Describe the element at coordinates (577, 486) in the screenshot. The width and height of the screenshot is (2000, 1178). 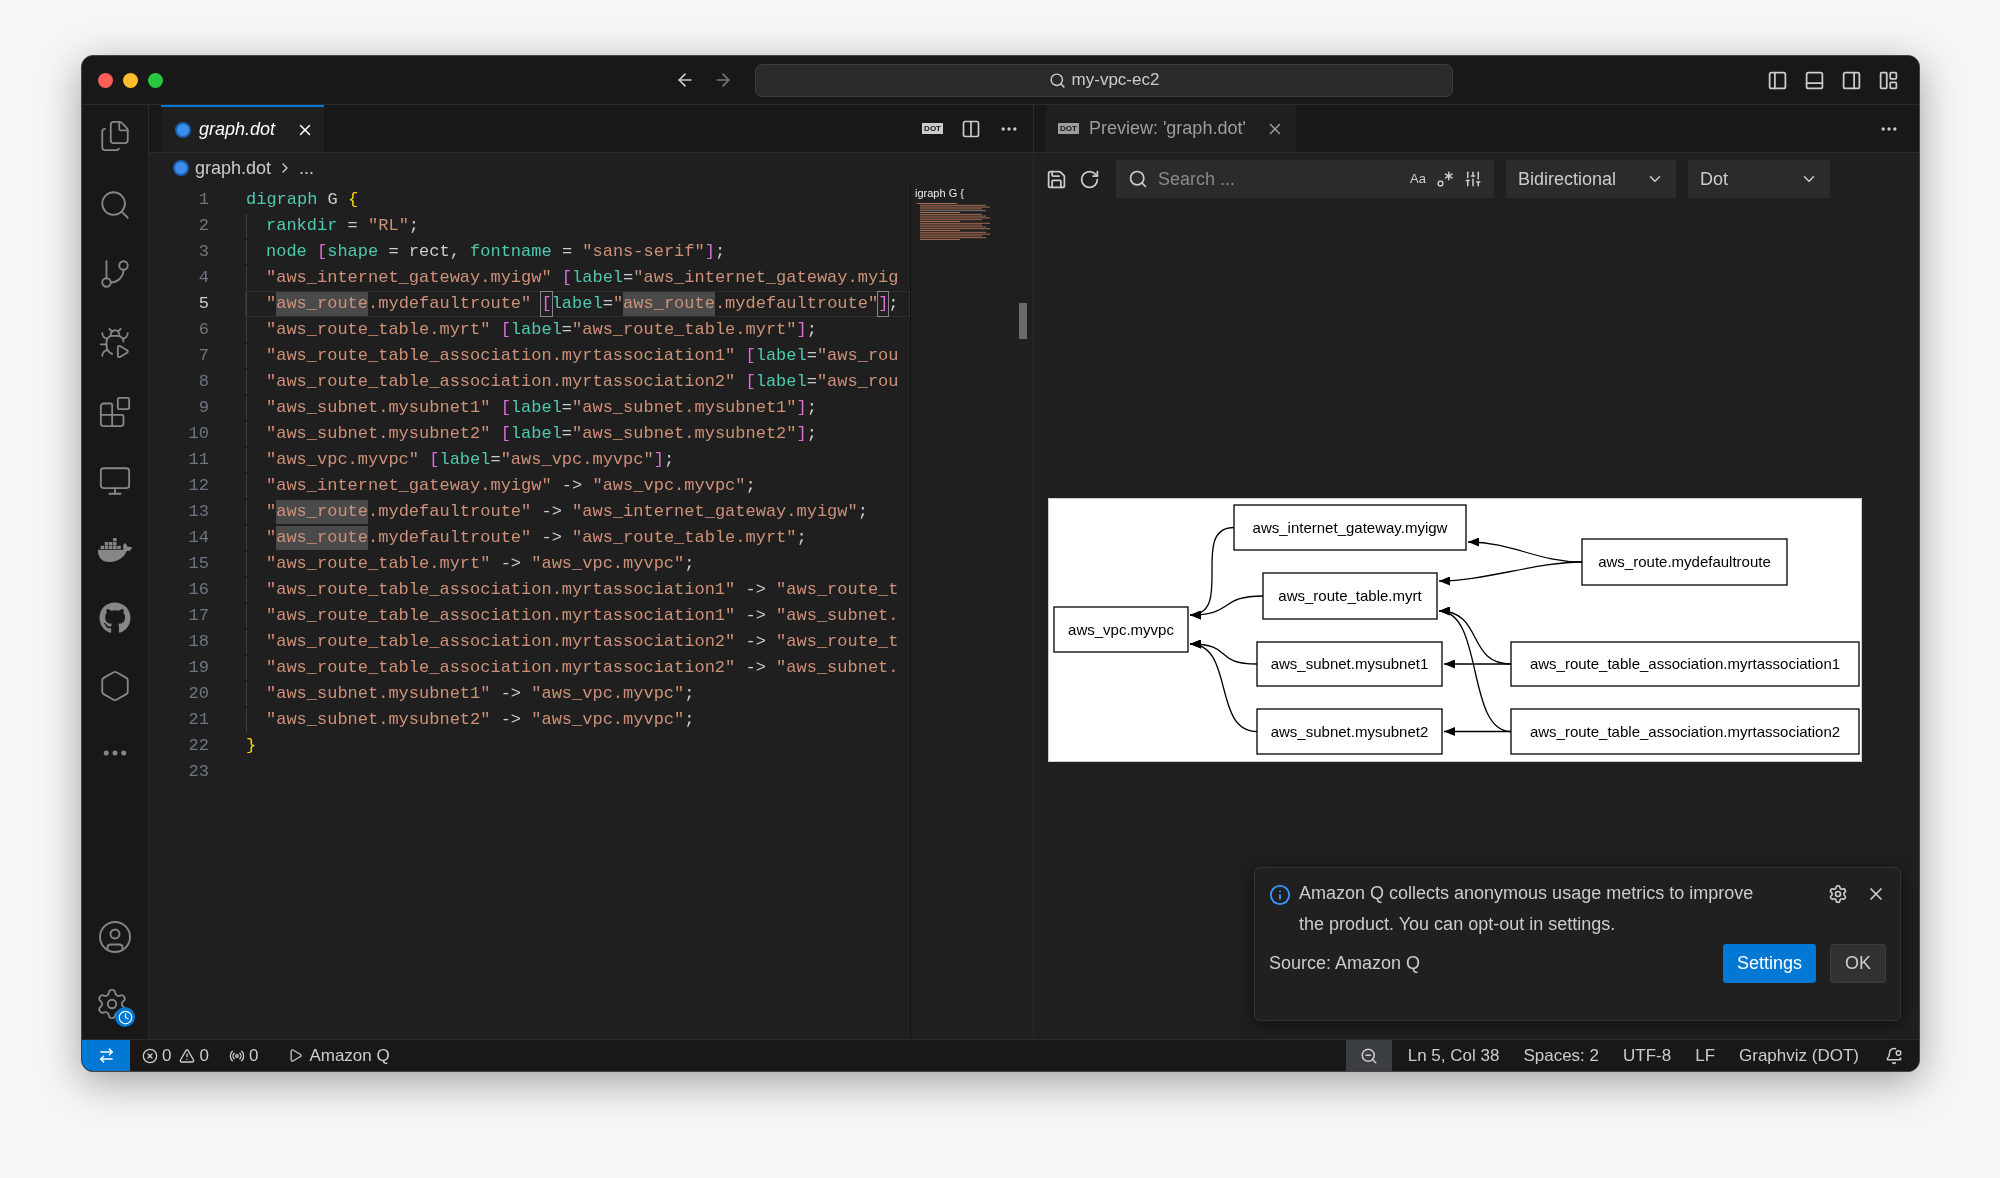
I see `code-line: "aws_internet_gateway.myigw" -> "aws_vpc.myvpc";` at that location.